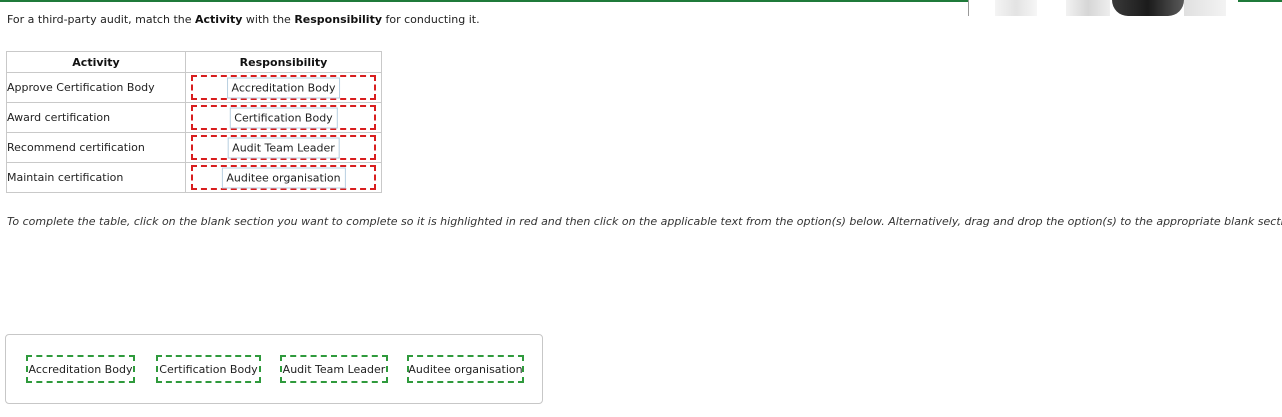  What do you see at coordinates (96, 62) in the screenshot?
I see `column-header-activity: Activity` at bounding box center [96, 62].